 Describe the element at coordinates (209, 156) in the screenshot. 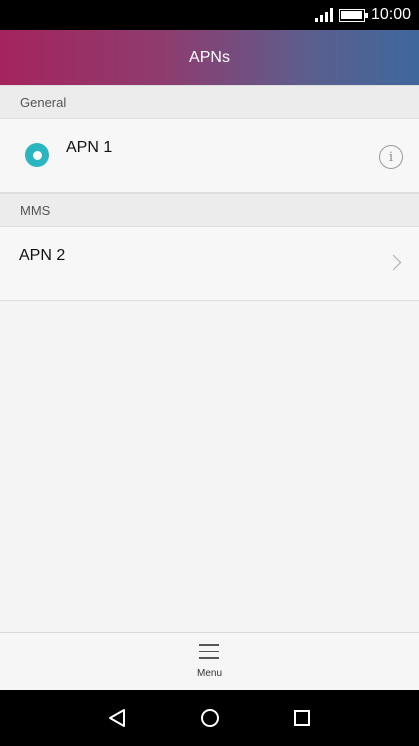

I see `apn-row-apn1: APN 1 i` at that location.